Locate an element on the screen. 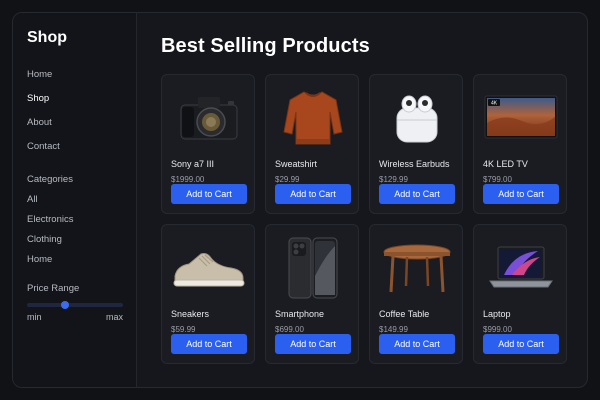 This screenshot has height=400, width=600. product-name: Laptop is located at coordinates (520, 314).